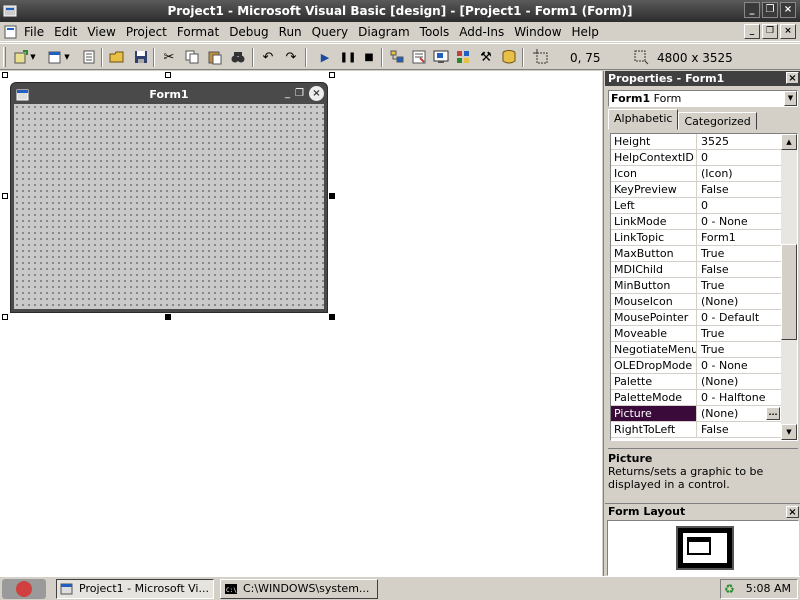 The width and height of the screenshot is (800, 600). I want to click on property-row: NegotiateMenus True, so click(696, 350).